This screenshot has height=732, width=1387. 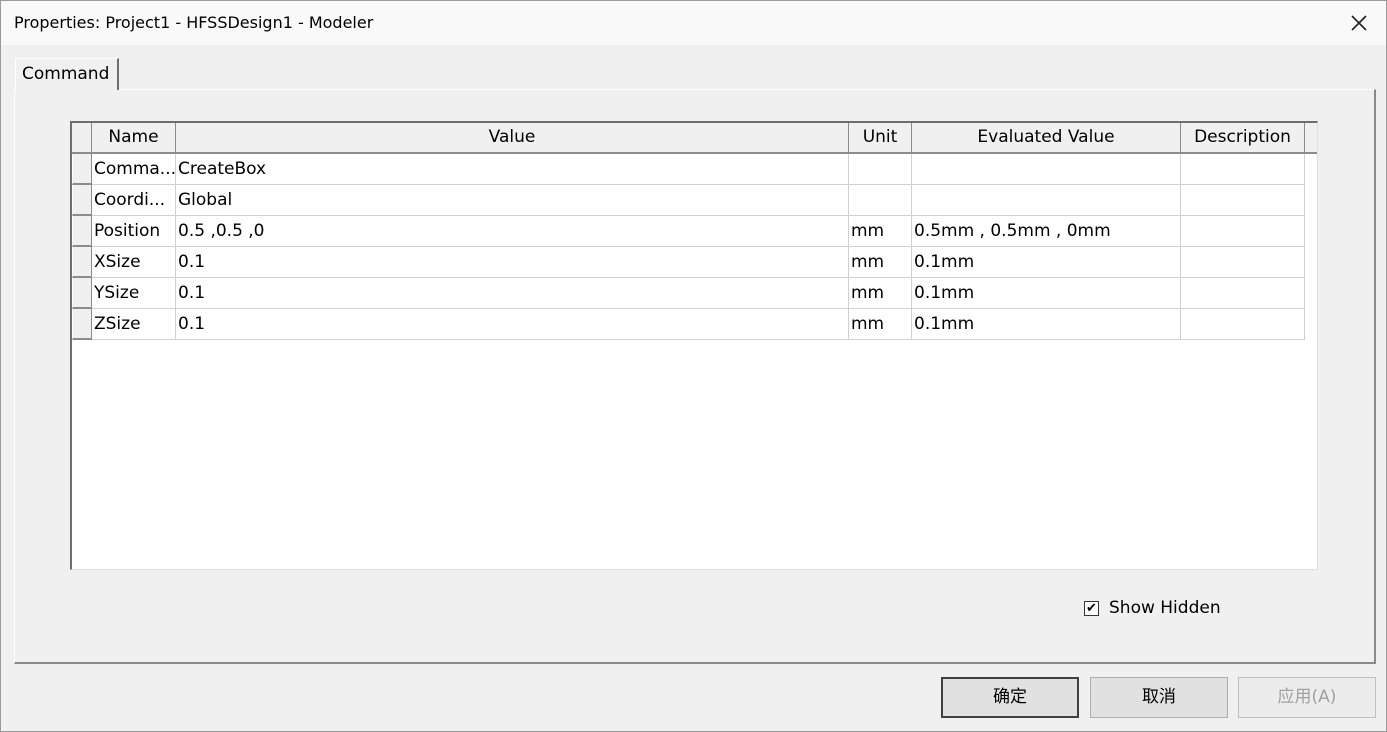 I want to click on apply-button: 应用(A), so click(x=1307, y=697).